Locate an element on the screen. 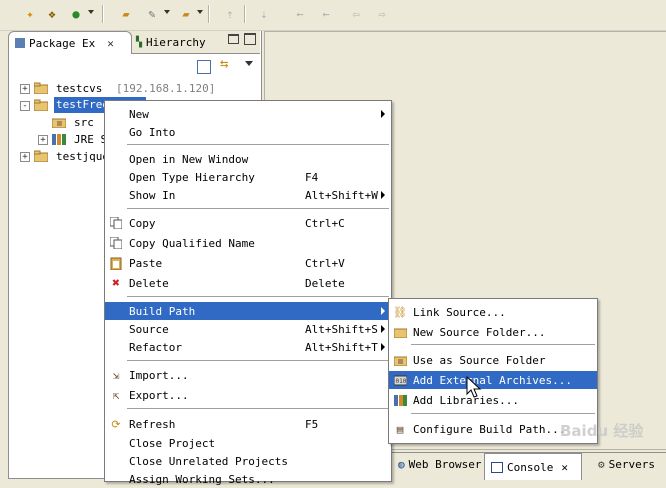 Image resolution: width=666 pixels, height=488 pixels. open-project-dropdown-icon is located at coordinates (200, 12).